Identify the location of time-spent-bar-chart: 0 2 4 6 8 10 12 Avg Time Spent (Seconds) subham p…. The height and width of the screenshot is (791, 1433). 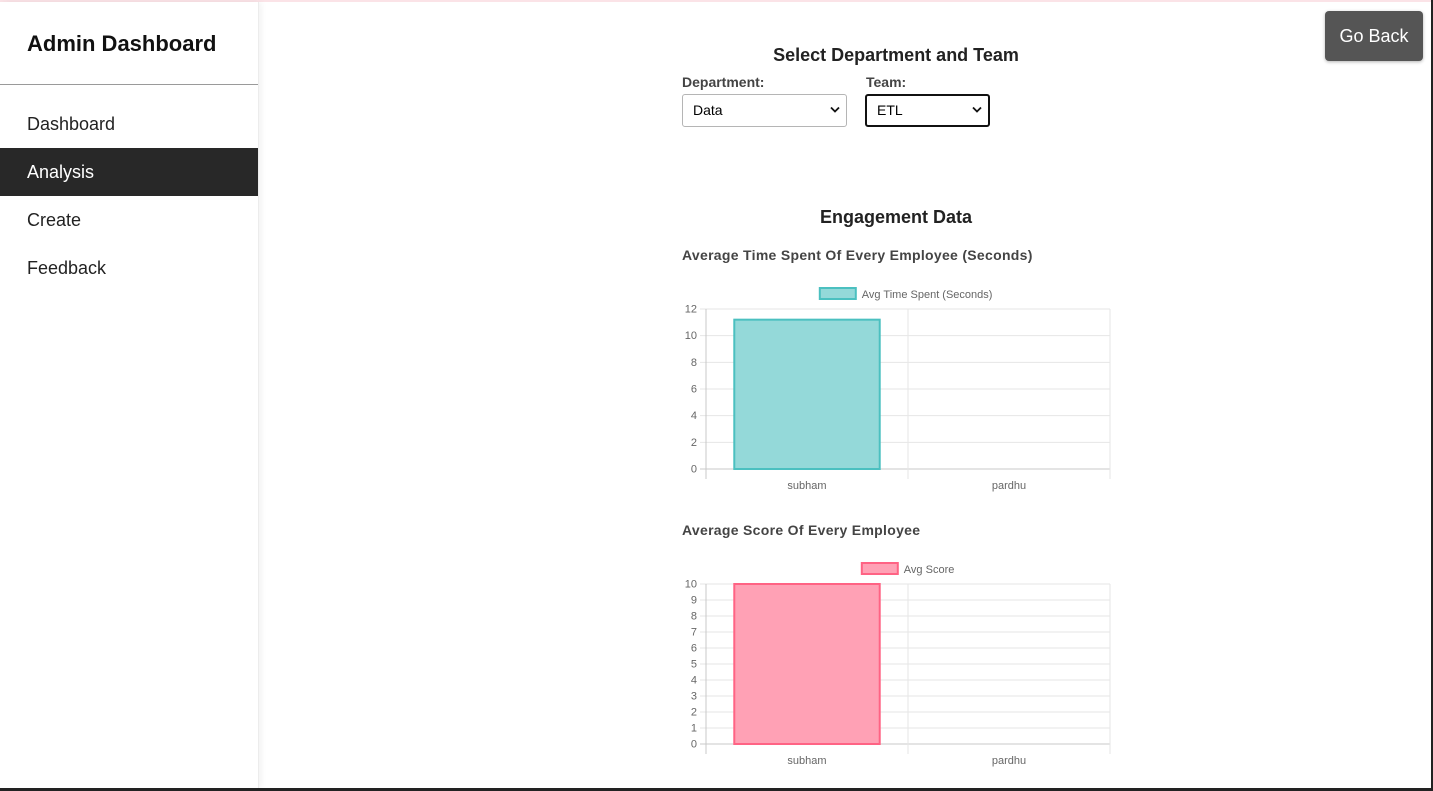
(898, 389).